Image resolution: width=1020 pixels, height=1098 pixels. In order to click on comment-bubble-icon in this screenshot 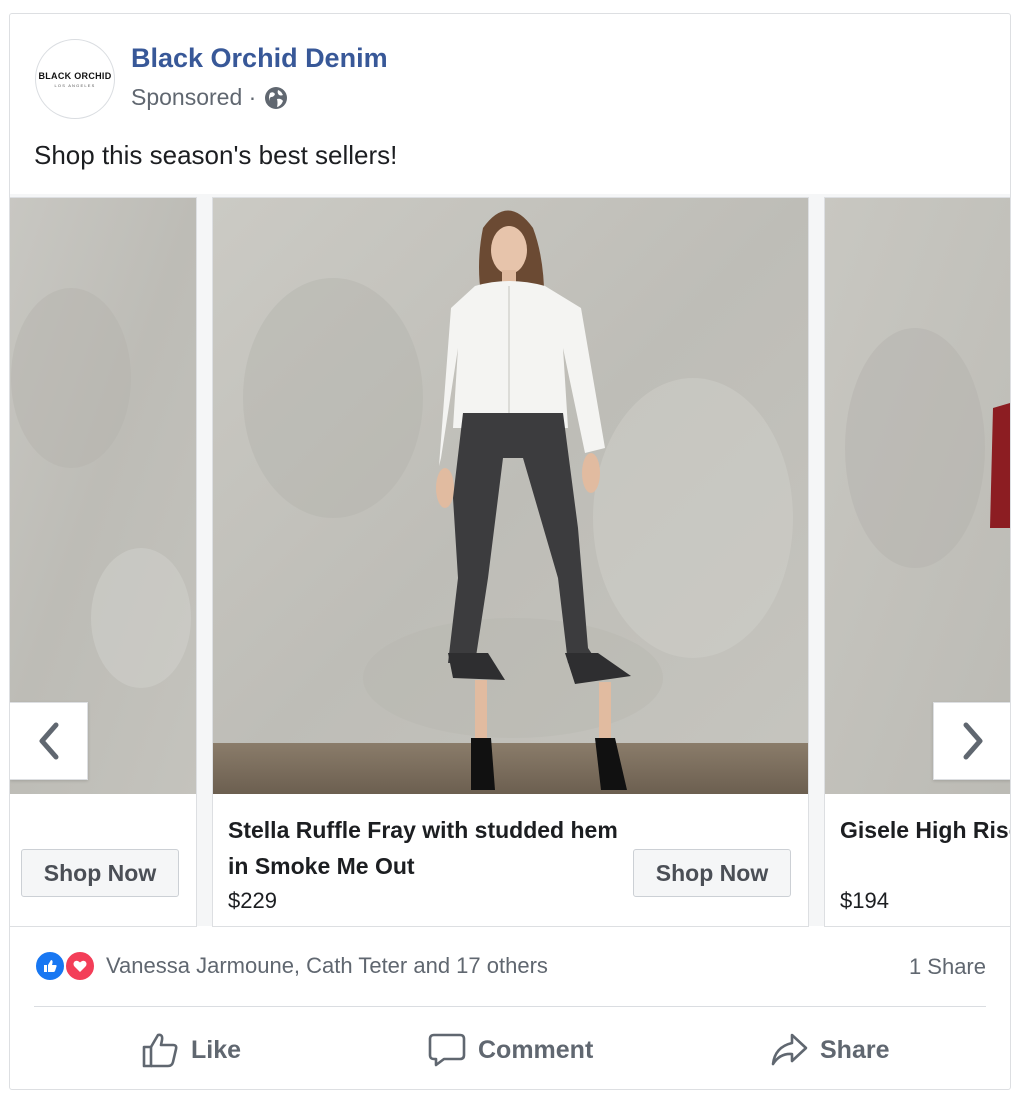, I will do `click(447, 1050)`.